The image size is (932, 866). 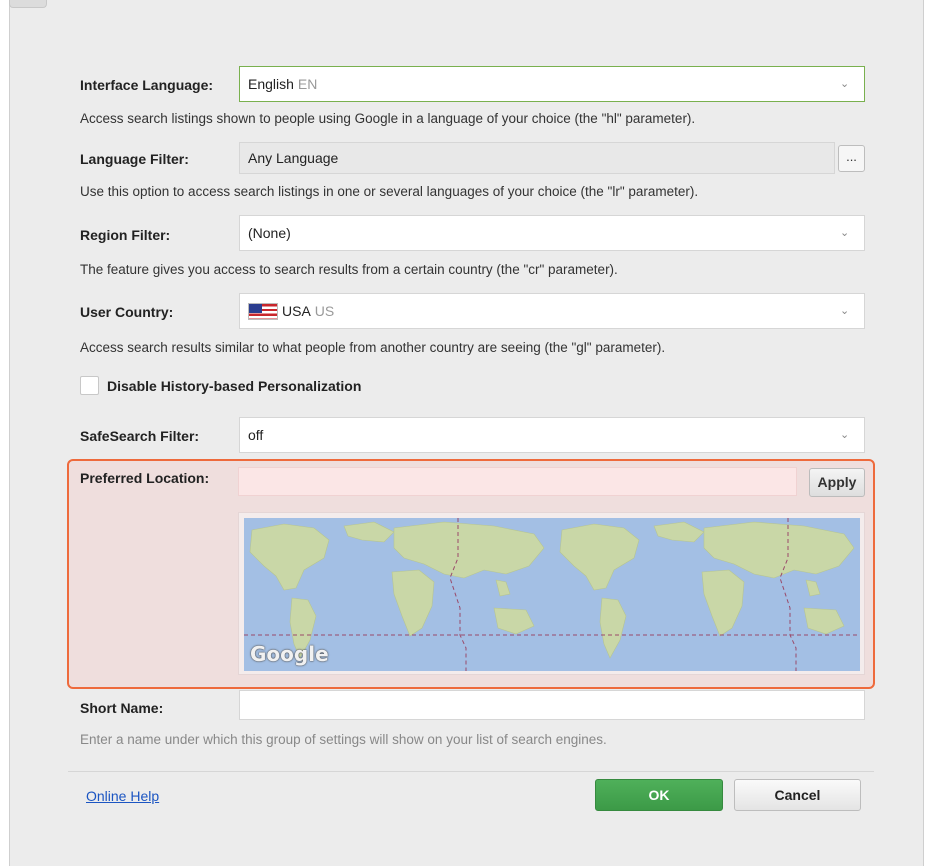 What do you see at coordinates (659, 795) in the screenshot?
I see `ok-button: OK` at bounding box center [659, 795].